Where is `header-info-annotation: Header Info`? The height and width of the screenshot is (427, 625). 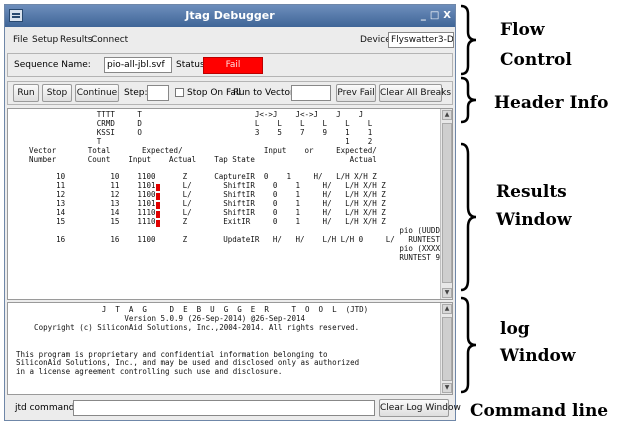 header-info-annotation: Header Info is located at coordinates (551, 103).